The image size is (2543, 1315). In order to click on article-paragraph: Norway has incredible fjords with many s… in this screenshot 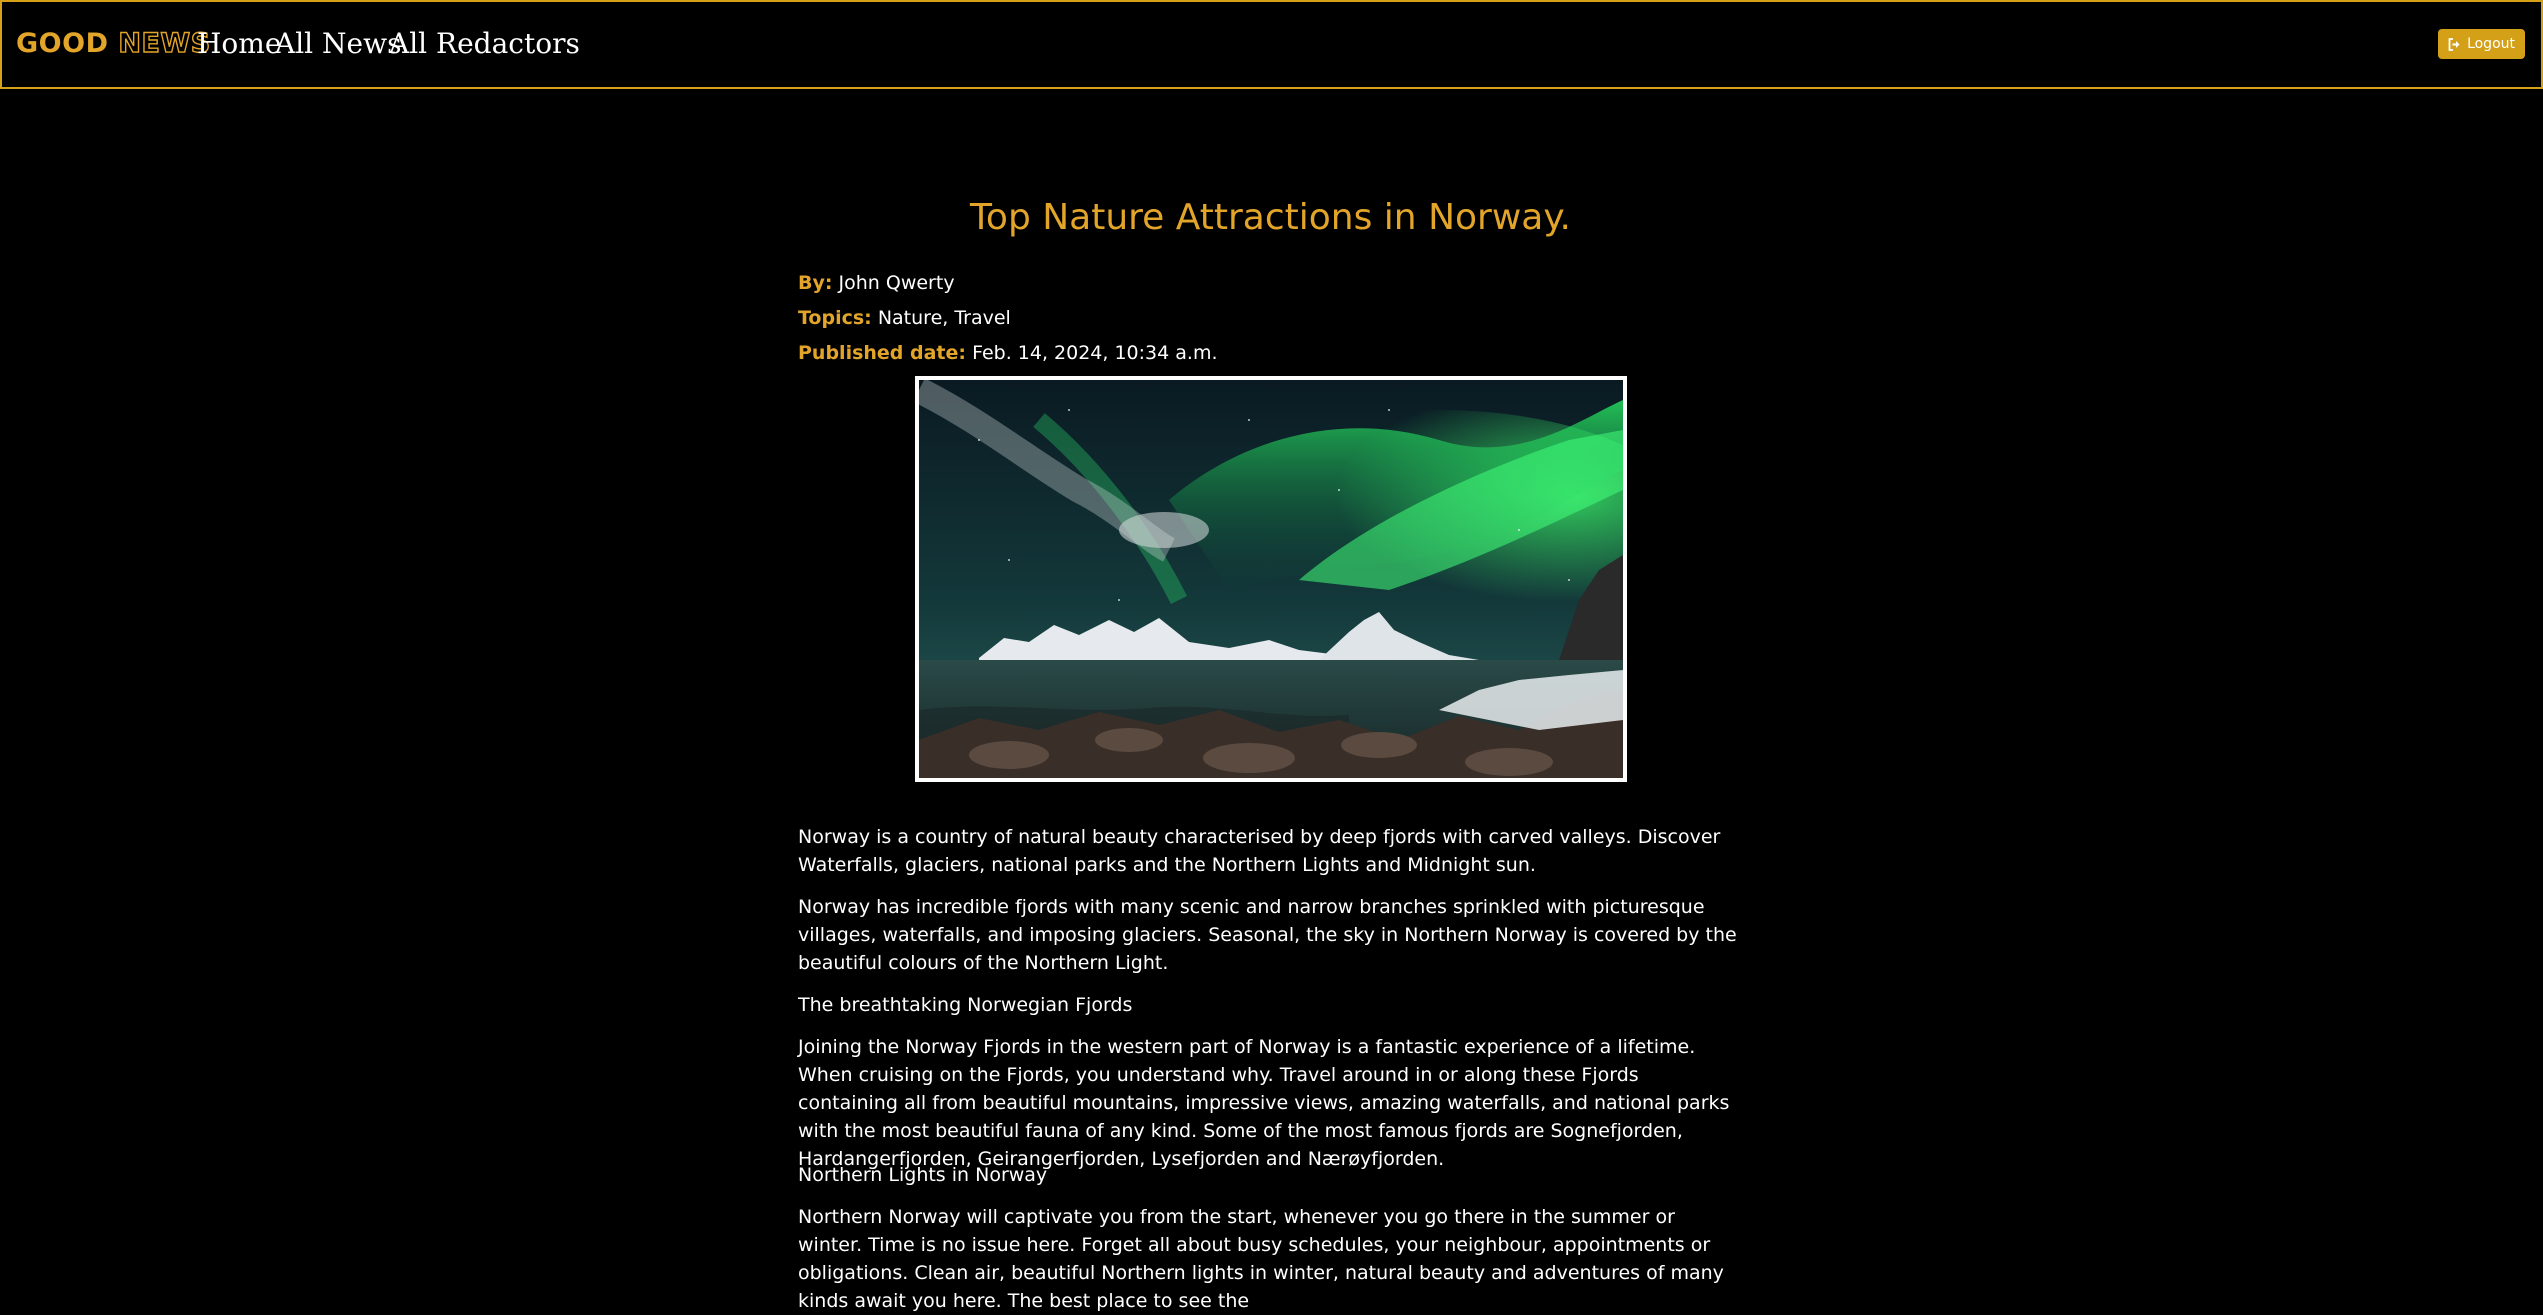, I will do `click(1267, 935)`.